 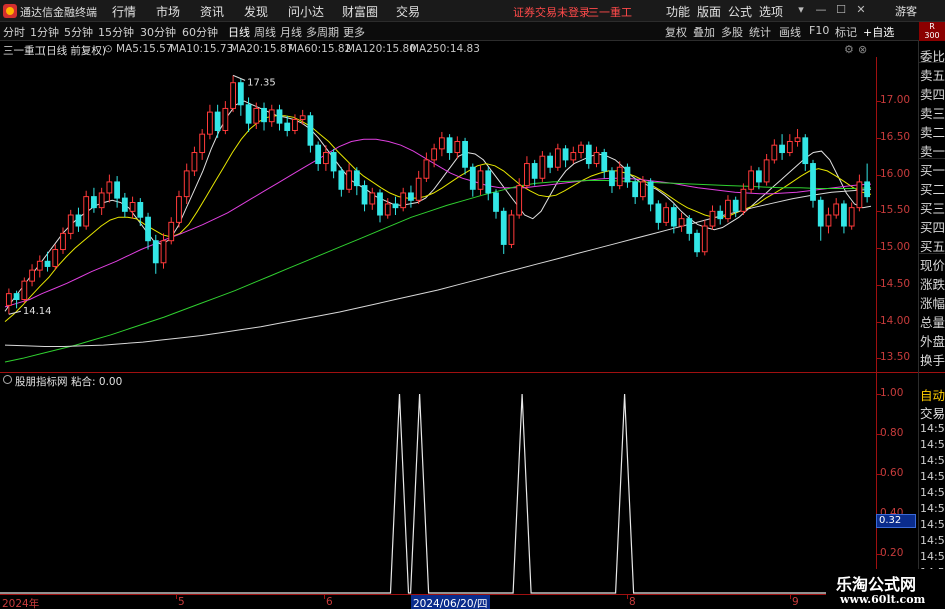 I want to click on mark-button: 标记, so click(x=846, y=32).